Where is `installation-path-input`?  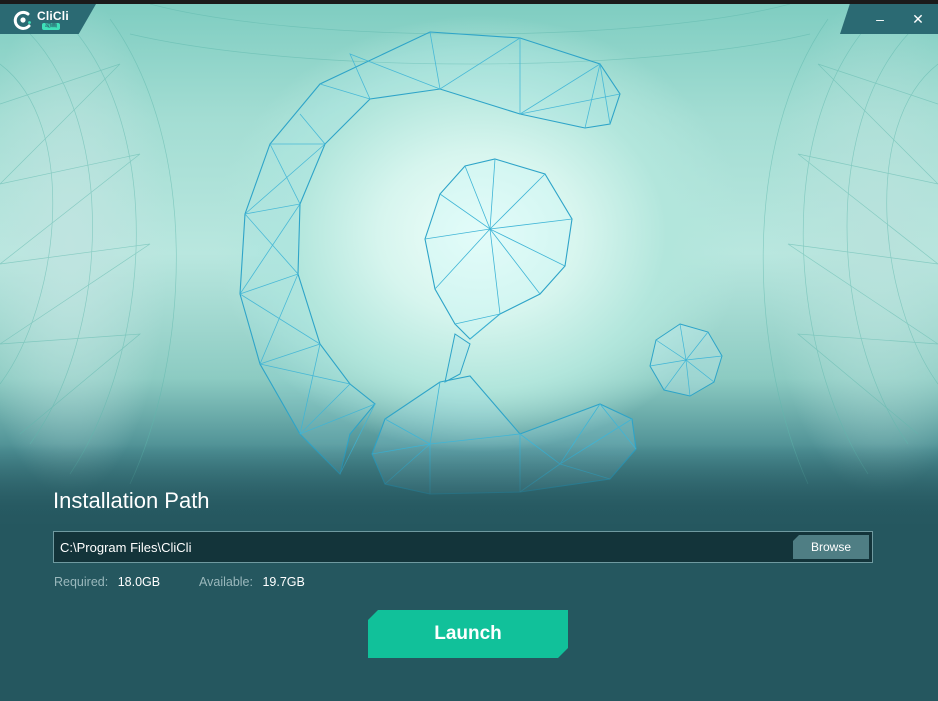
installation-path-input is located at coordinates (420, 547).